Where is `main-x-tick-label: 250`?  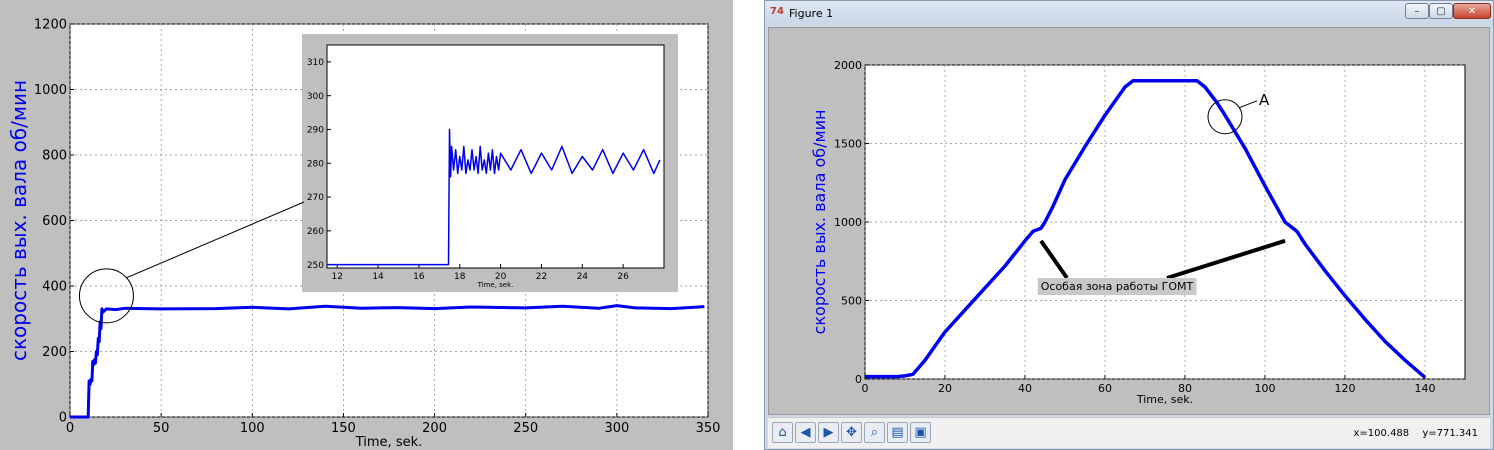
main-x-tick-label: 250 is located at coordinates (525, 428).